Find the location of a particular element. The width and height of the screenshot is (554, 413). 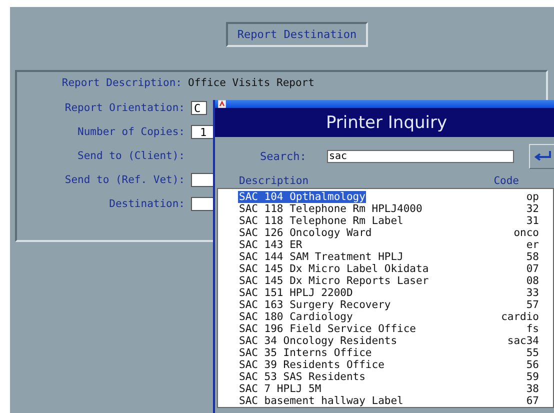

column-header: Code is located at coordinates (506, 181).